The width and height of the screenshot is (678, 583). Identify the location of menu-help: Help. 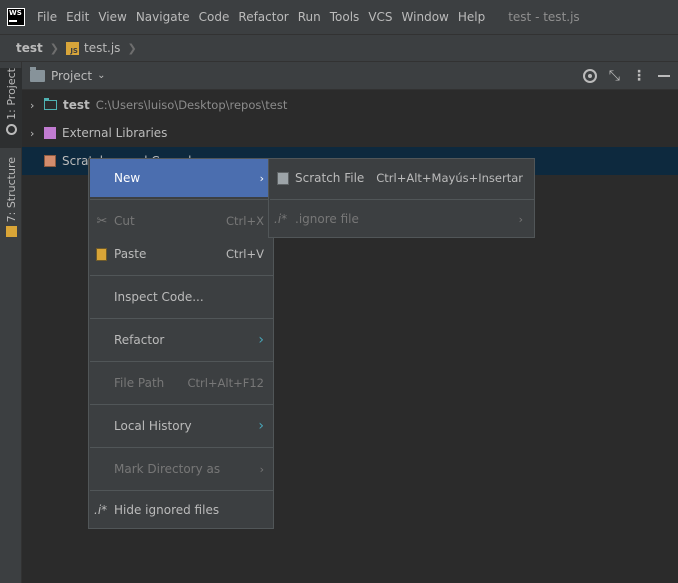
(471, 17).